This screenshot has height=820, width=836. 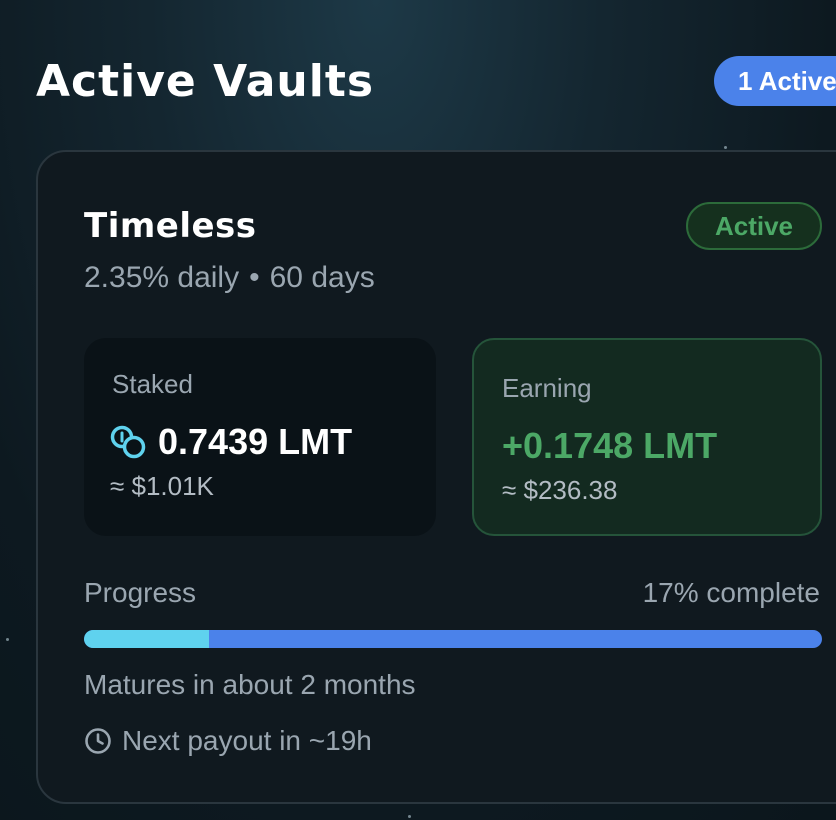 What do you see at coordinates (162, 486) in the screenshot?
I see `staked-usd: ≈ $1.01K` at bounding box center [162, 486].